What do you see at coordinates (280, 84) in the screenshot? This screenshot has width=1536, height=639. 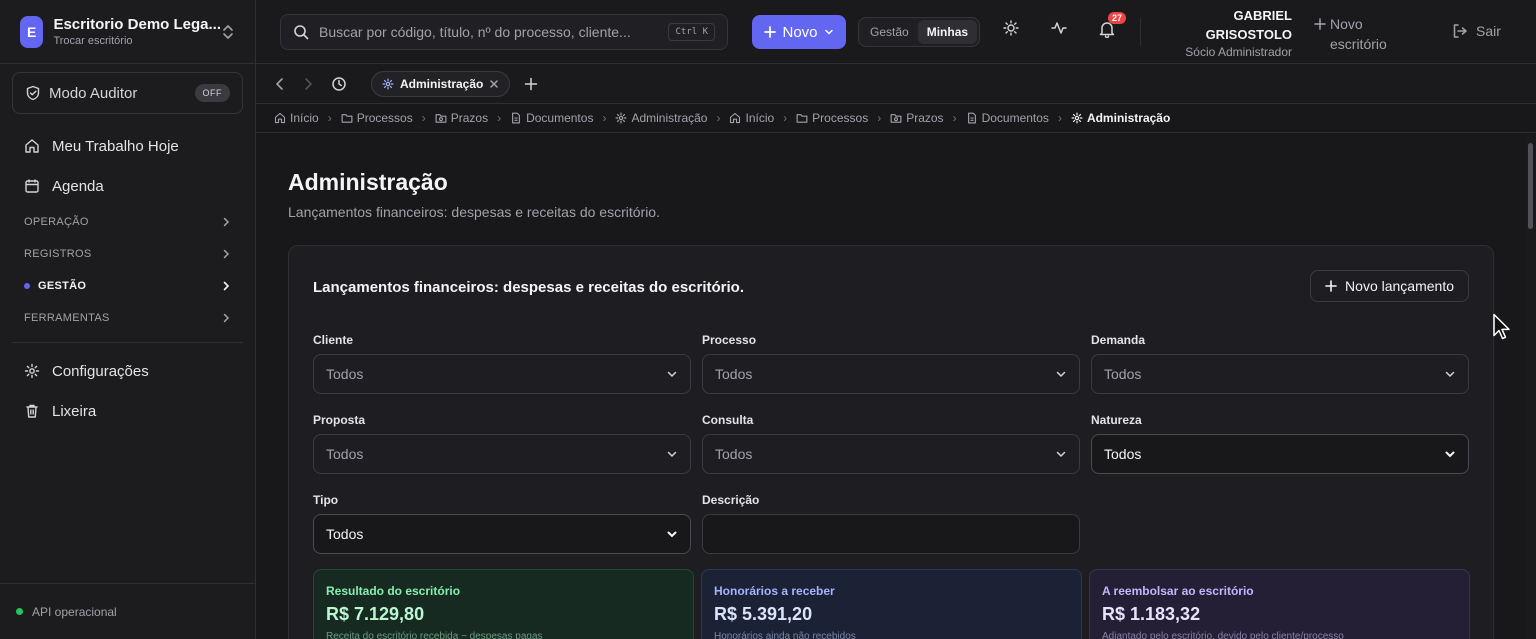 I see `back-arrow-icon` at bounding box center [280, 84].